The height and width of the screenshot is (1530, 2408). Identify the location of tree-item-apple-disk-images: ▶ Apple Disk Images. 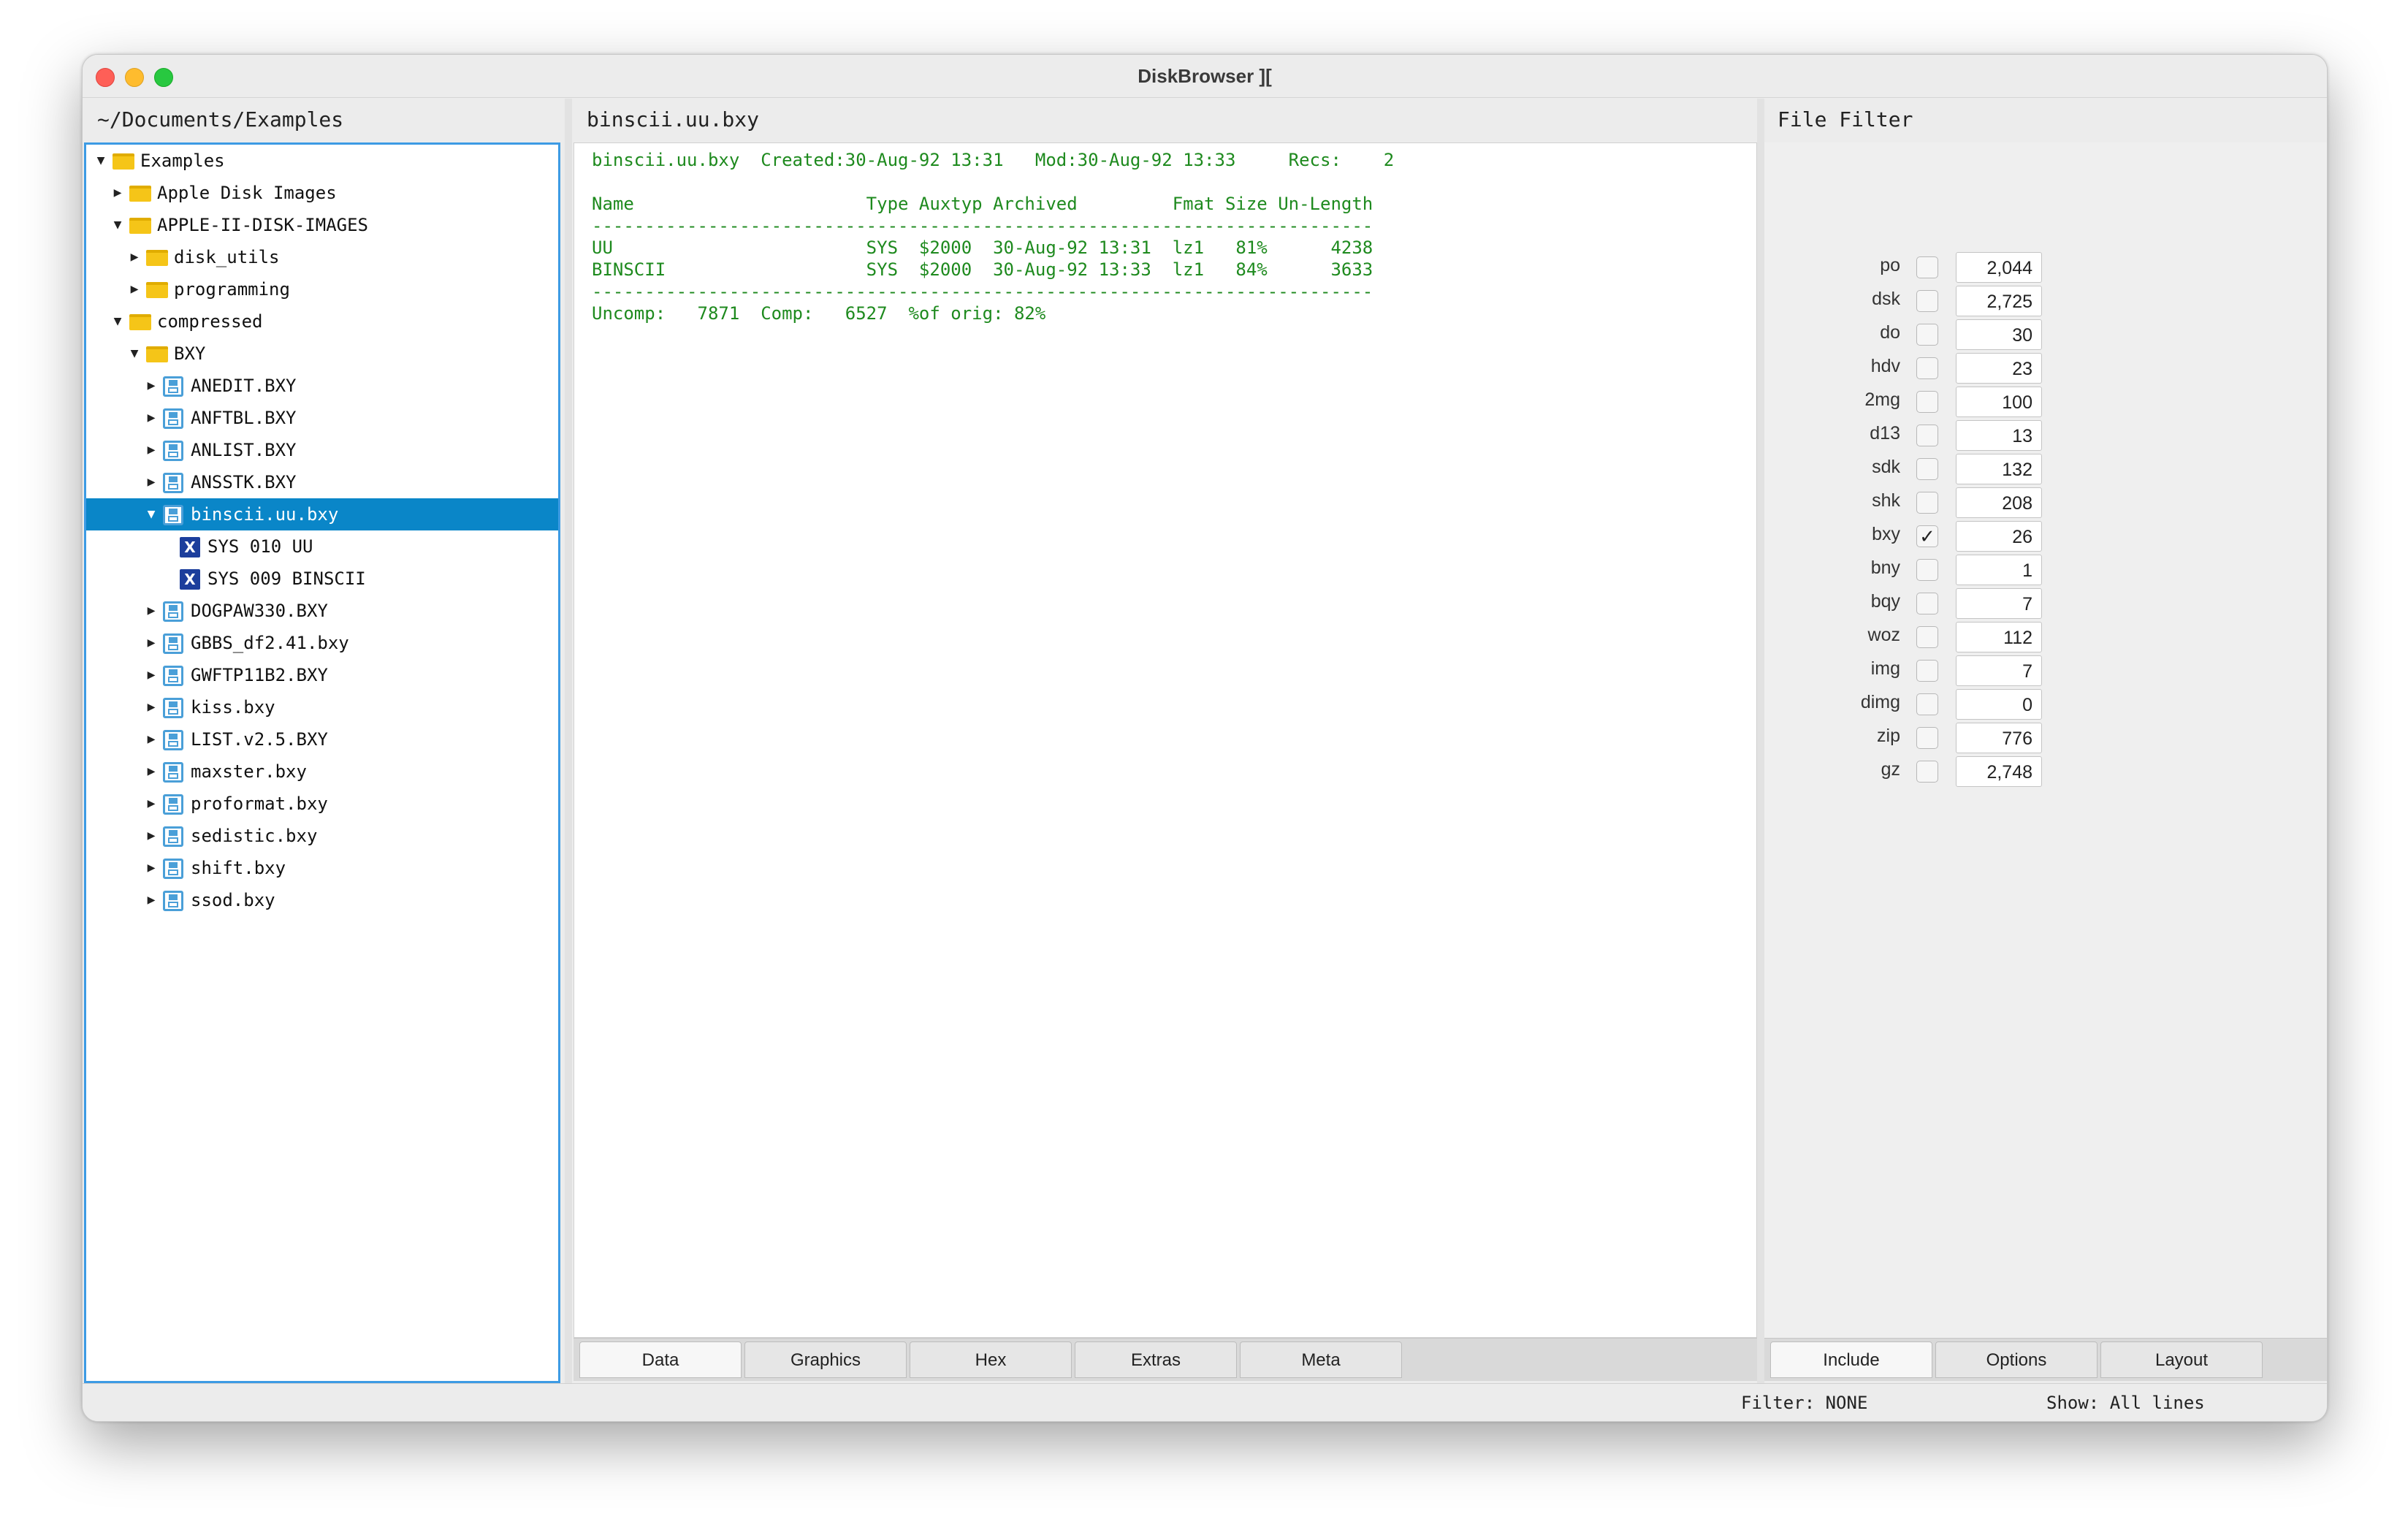
(322, 193).